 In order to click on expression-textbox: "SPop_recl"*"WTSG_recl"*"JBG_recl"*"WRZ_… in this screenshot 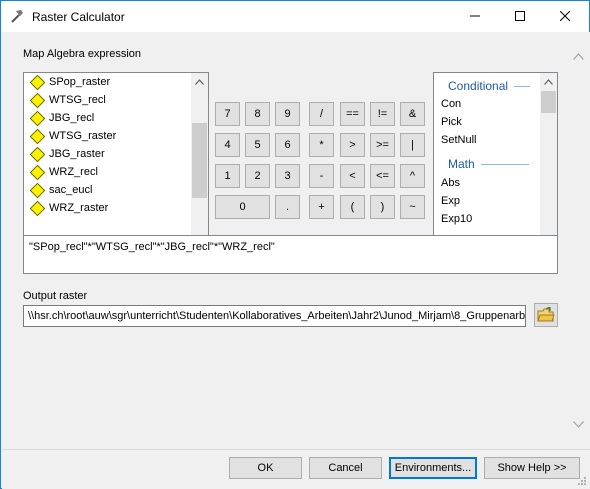, I will do `click(290, 254)`.